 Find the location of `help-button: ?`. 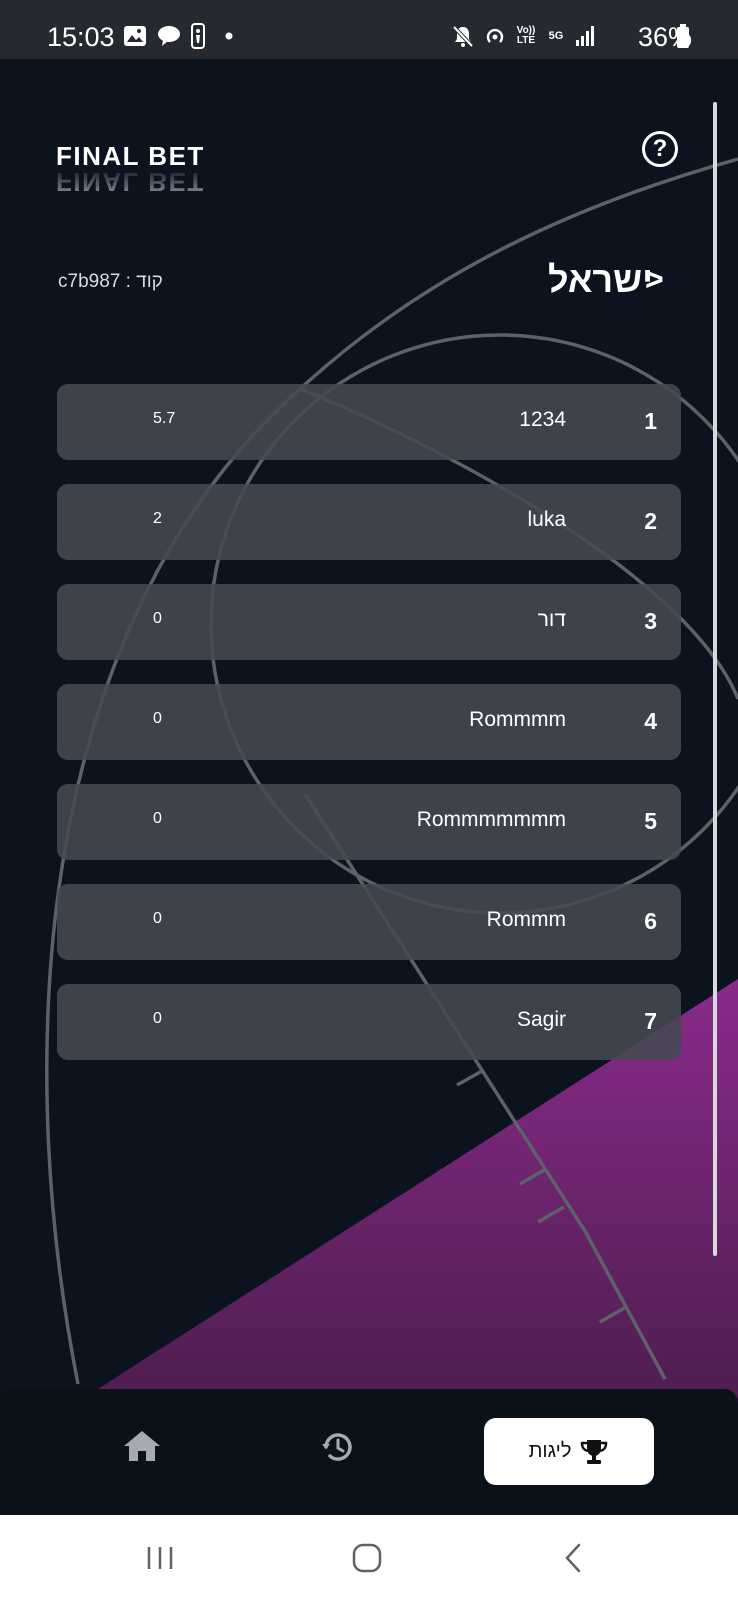

help-button: ? is located at coordinates (660, 149).